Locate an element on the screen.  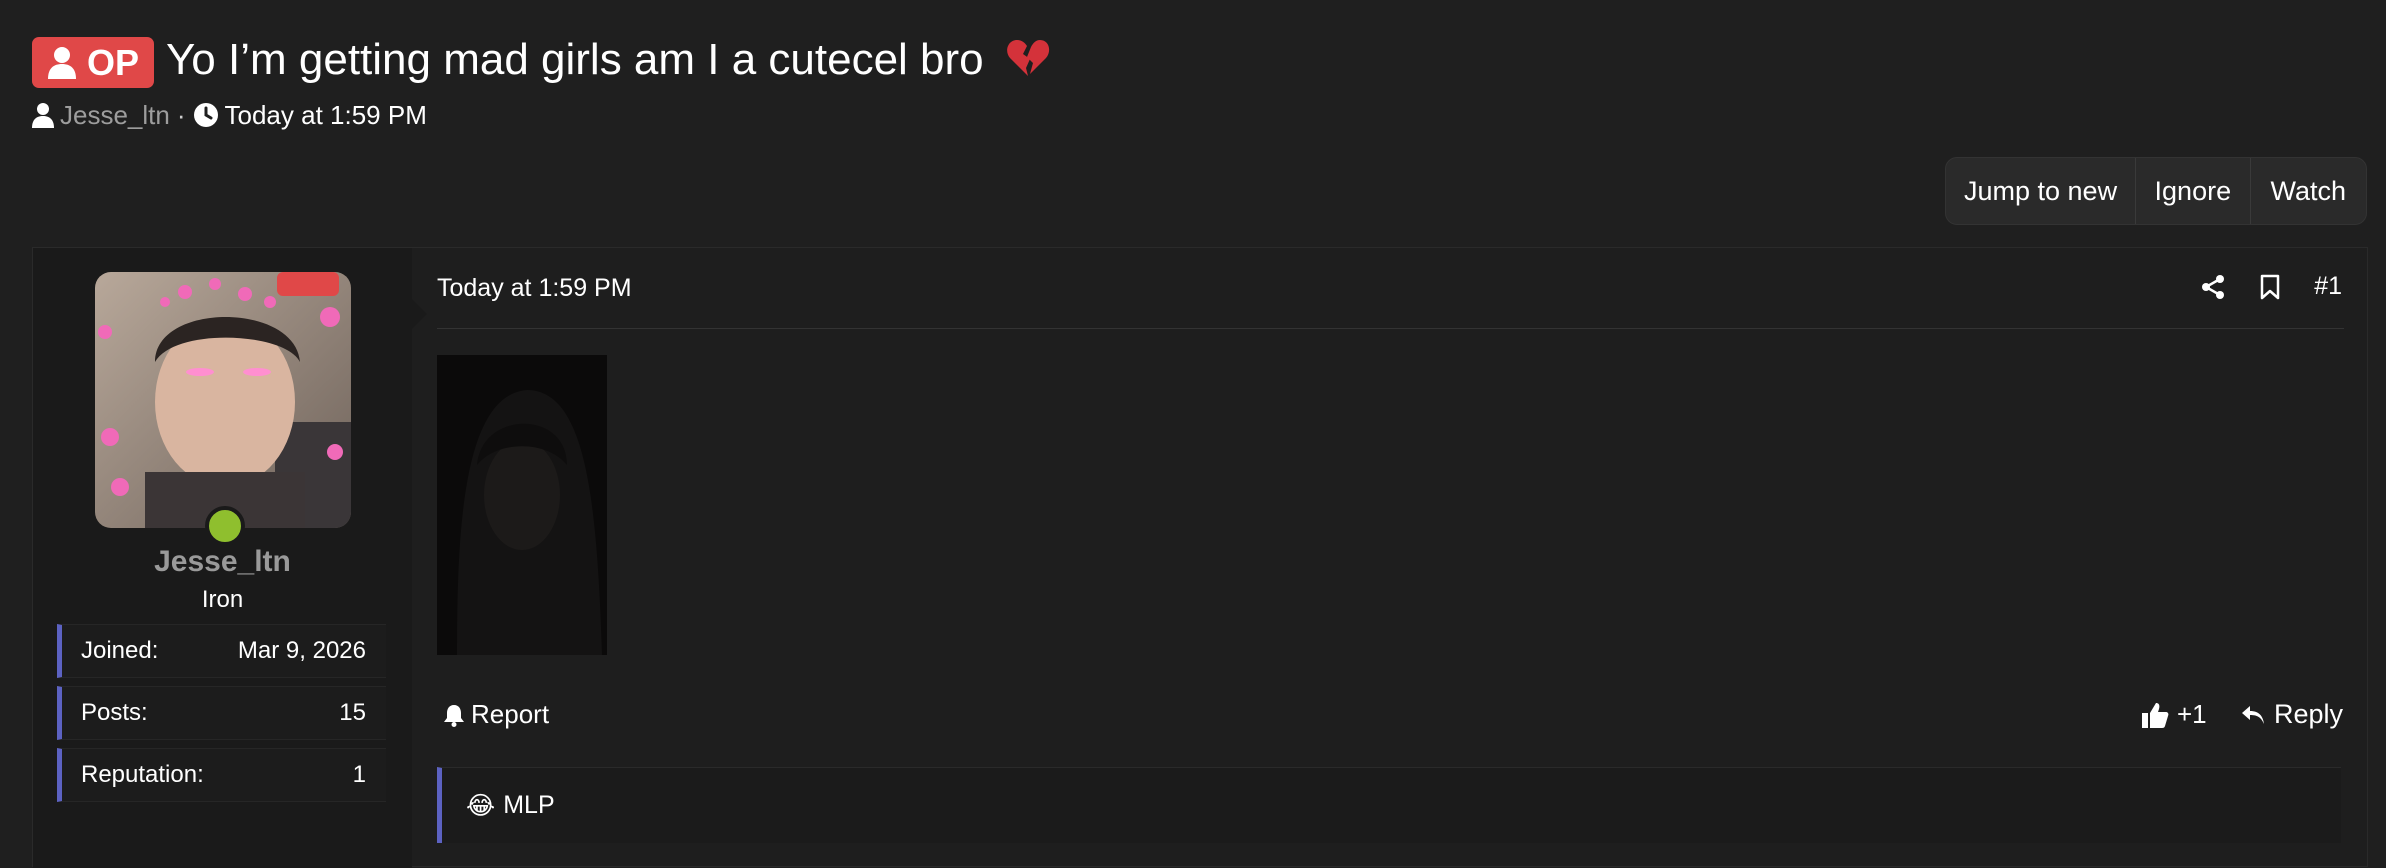
broken-heart-icon is located at coordinates (1028, 58).